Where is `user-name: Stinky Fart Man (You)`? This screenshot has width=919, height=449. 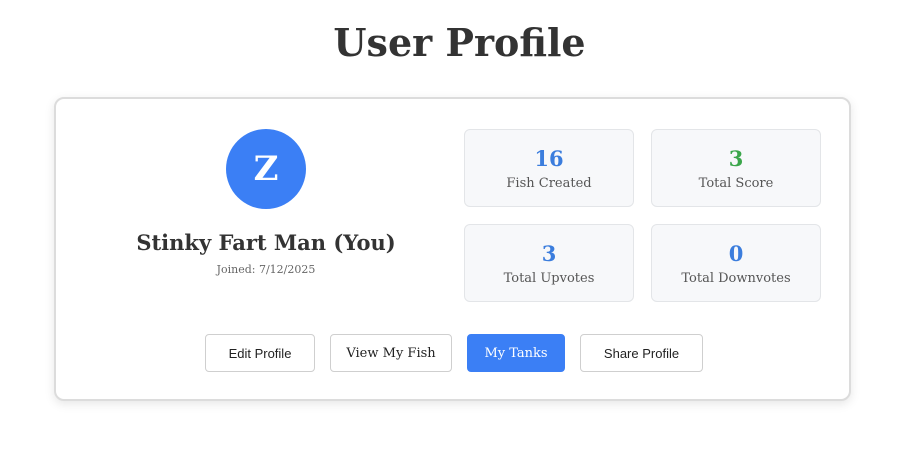 user-name: Stinky Fart Man (You) is located at coordinates (266, 242).